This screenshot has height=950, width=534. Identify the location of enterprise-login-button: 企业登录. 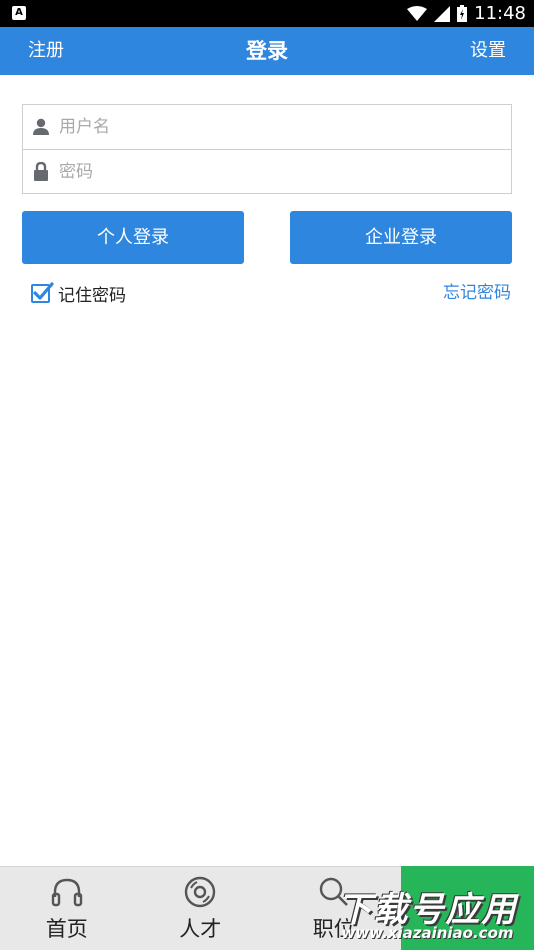
(401, 237).